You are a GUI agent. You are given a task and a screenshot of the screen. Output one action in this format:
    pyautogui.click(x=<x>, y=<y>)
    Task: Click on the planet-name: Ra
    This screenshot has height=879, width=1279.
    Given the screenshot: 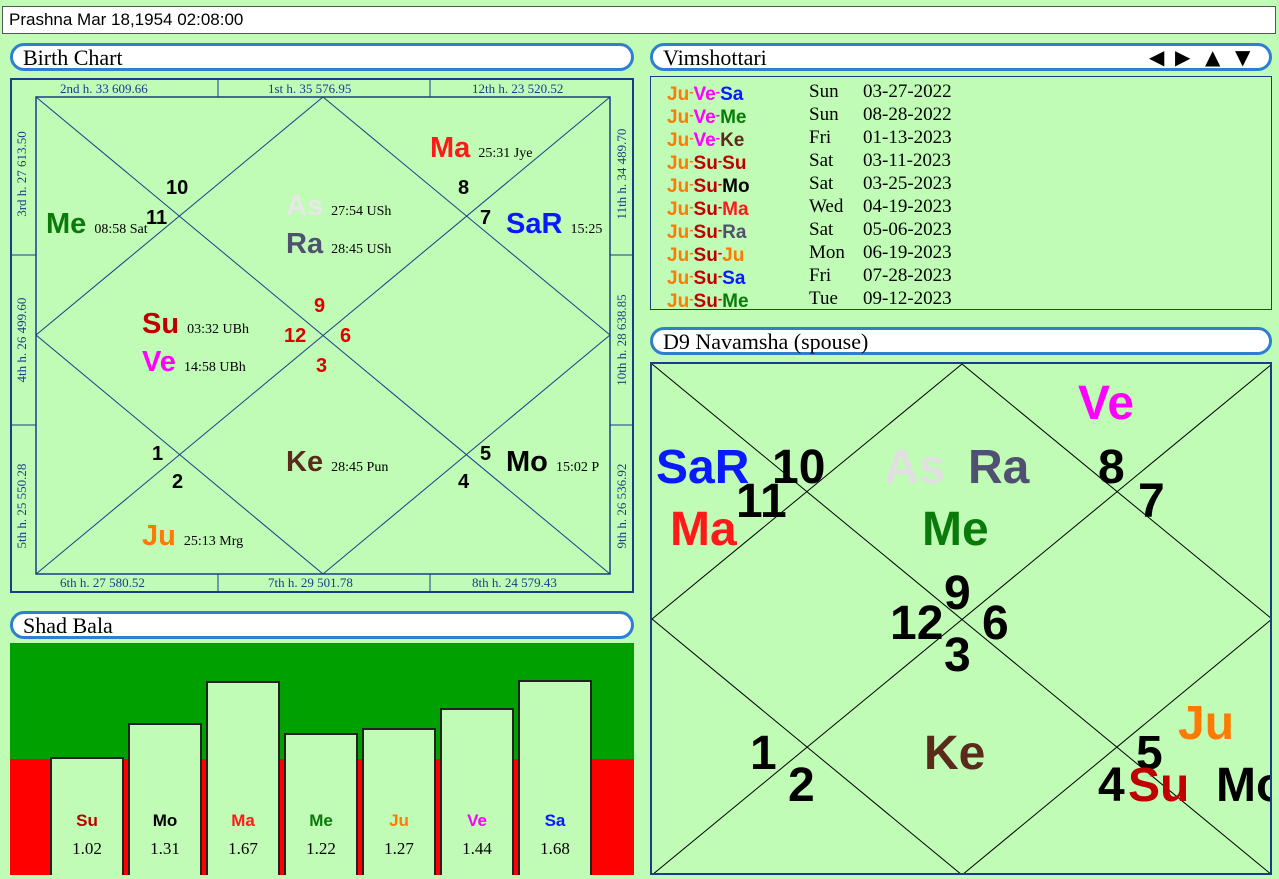 What is the action you would take?
    pyautogui.click(x=305, y=244)
    